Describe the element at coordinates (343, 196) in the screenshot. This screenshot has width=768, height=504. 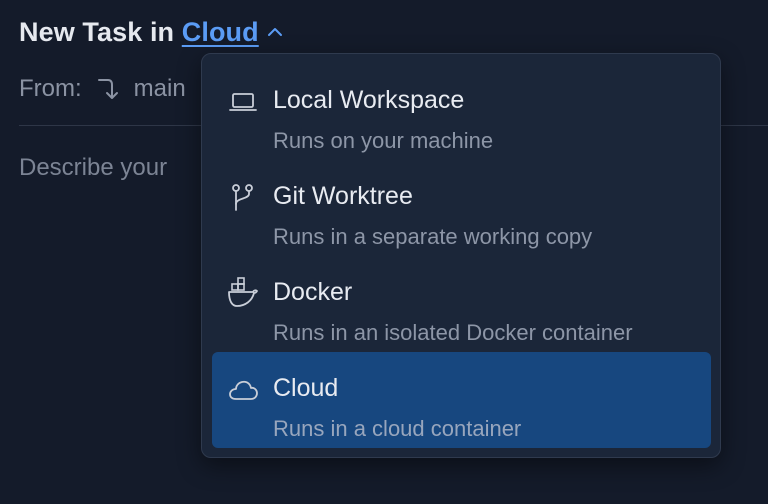
I see `menu-item-title: Git Worktree` at that location.